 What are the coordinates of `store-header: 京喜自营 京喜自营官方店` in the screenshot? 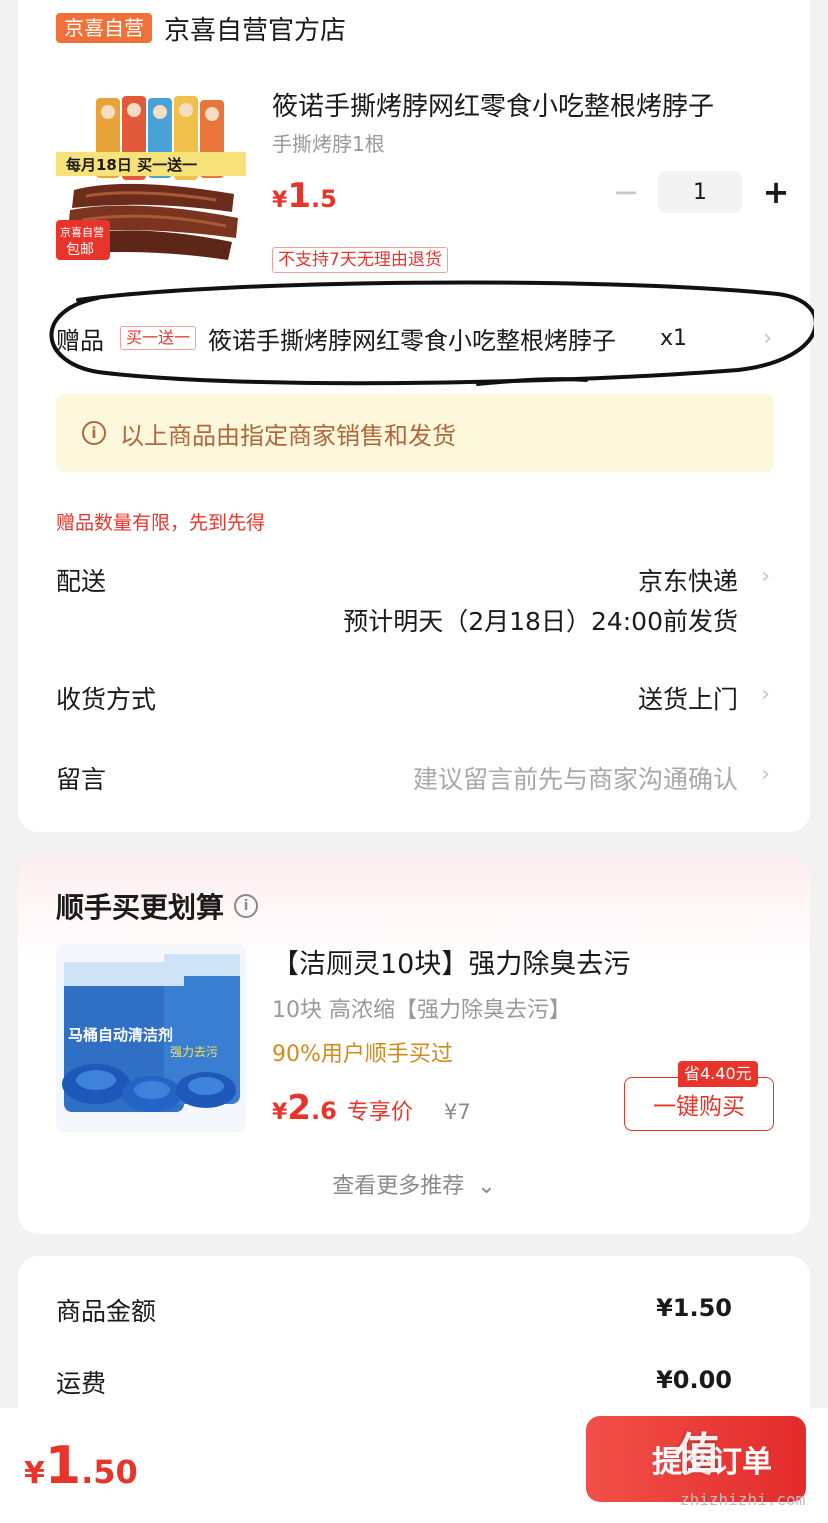 It's located at (201, 28).